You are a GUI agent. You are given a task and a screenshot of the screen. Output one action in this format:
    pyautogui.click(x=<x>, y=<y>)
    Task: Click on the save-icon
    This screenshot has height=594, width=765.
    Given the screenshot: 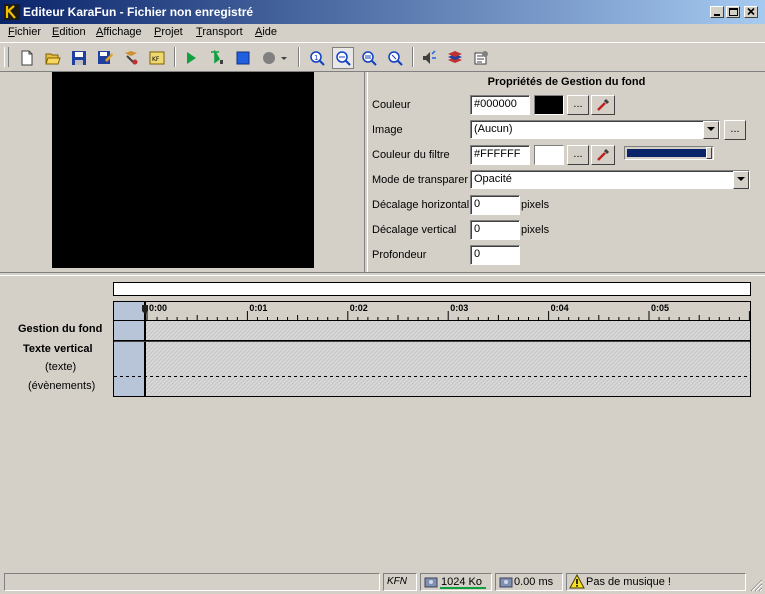 What is the action you would take?
    pyautogui.click(x=79, y=58)
    